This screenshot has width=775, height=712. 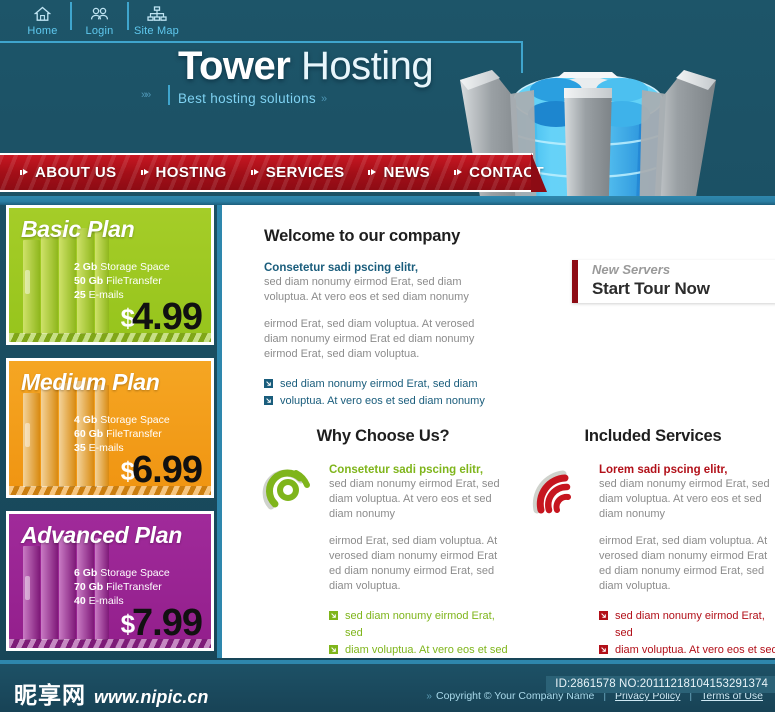 I want to click on site-title-secondary: Hosting, so click(x=367, y=66).